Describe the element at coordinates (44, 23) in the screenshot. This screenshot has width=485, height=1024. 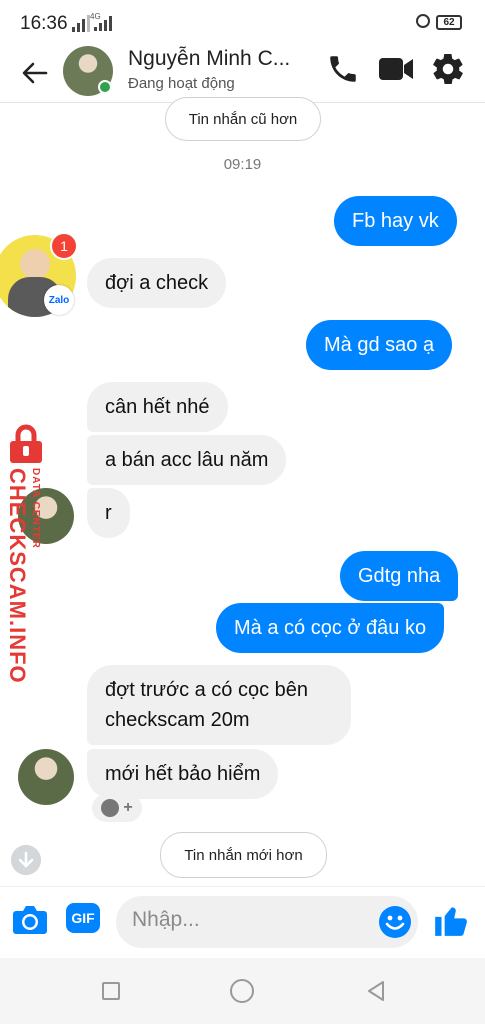
I see `status-time: 16:36` at that location.